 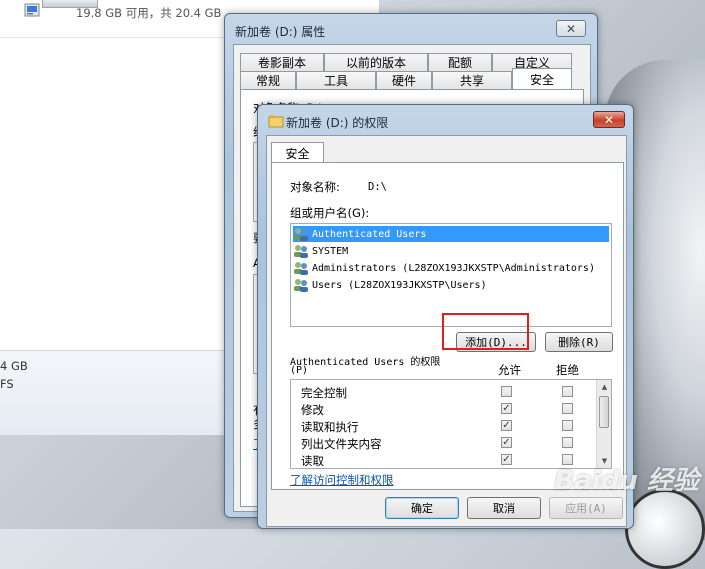 What do you see at coordinates (337, 123) in the screenshot?
I see `permissions-title: 新加卷 (D:) 的权限` at bounding box center [337, 123].